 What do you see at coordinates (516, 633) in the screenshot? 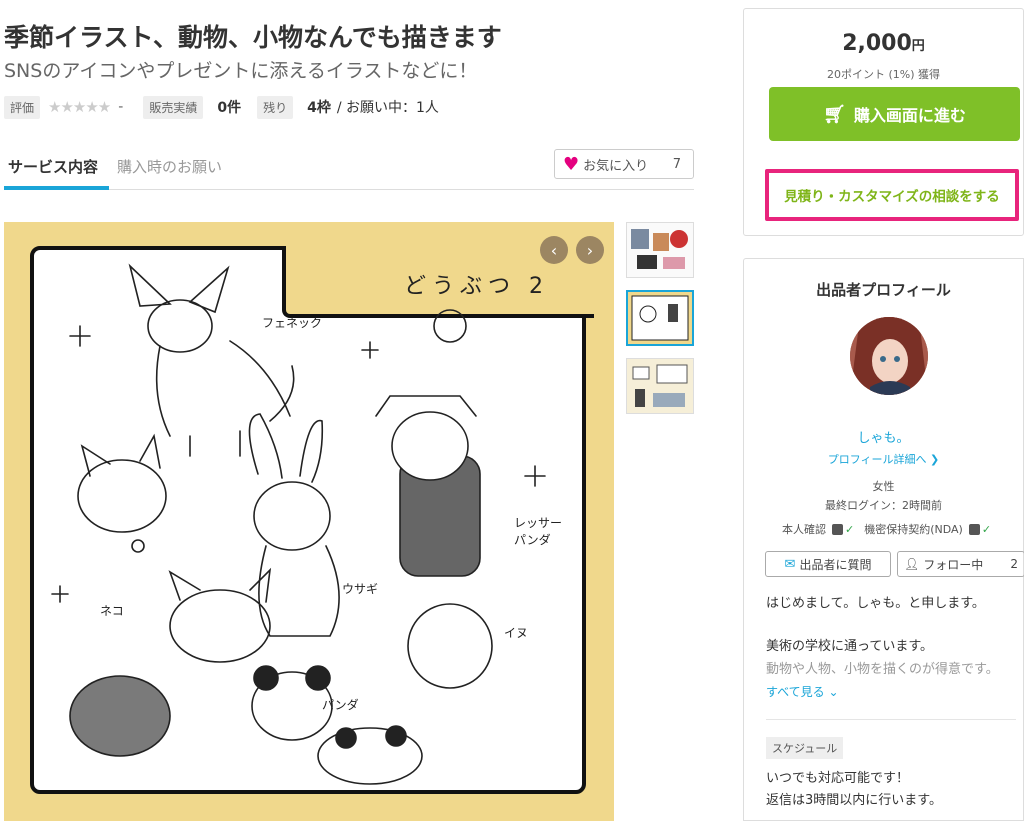
I see `label-dog: イヌ` at bounding box center [516, 633].